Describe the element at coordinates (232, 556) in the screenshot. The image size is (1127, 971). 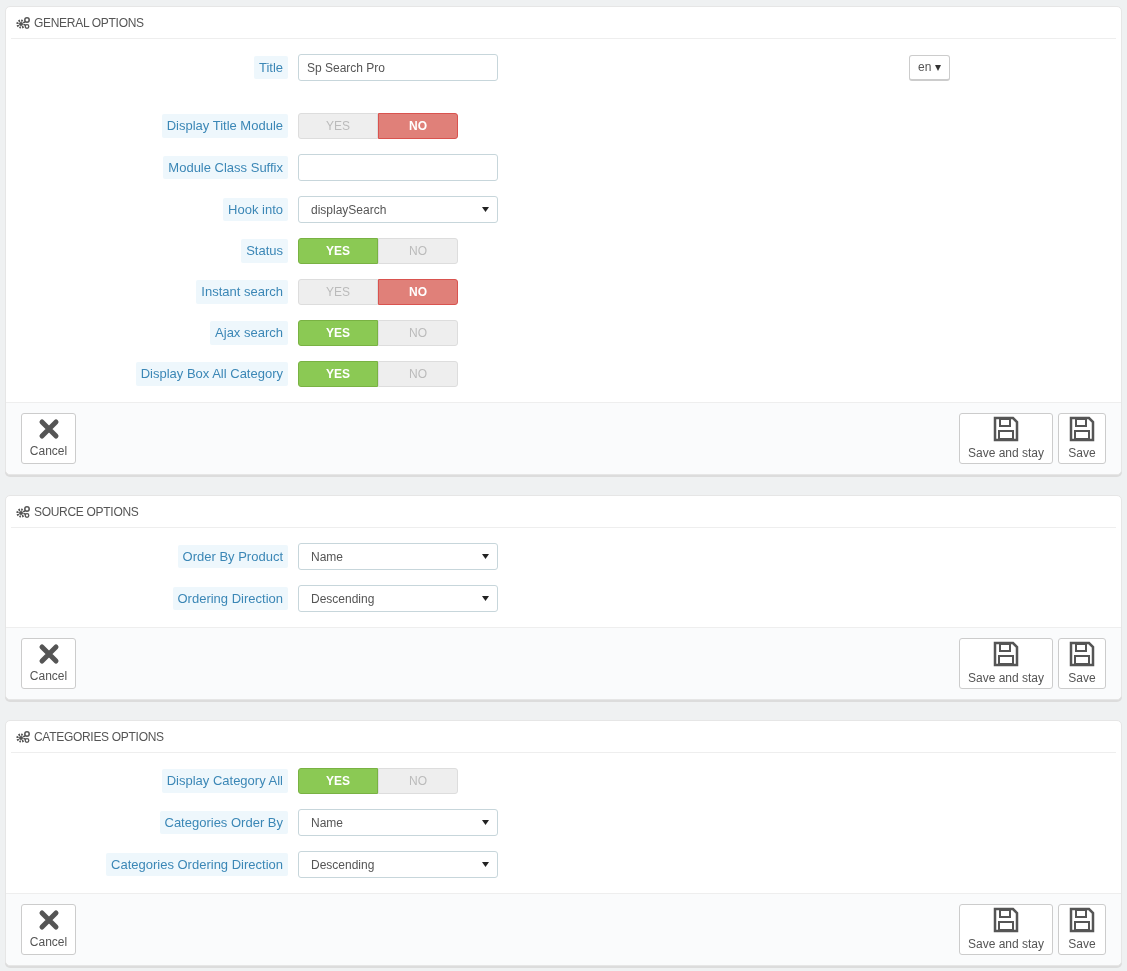
I see `field-label: Order By Product` at that location.